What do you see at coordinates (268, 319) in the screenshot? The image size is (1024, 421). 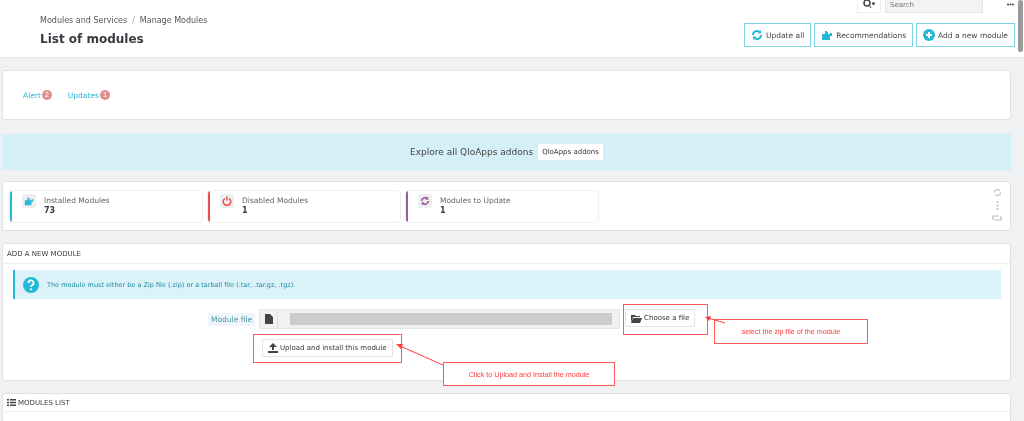 I see `file-icon` at bounding box center [268, 319].